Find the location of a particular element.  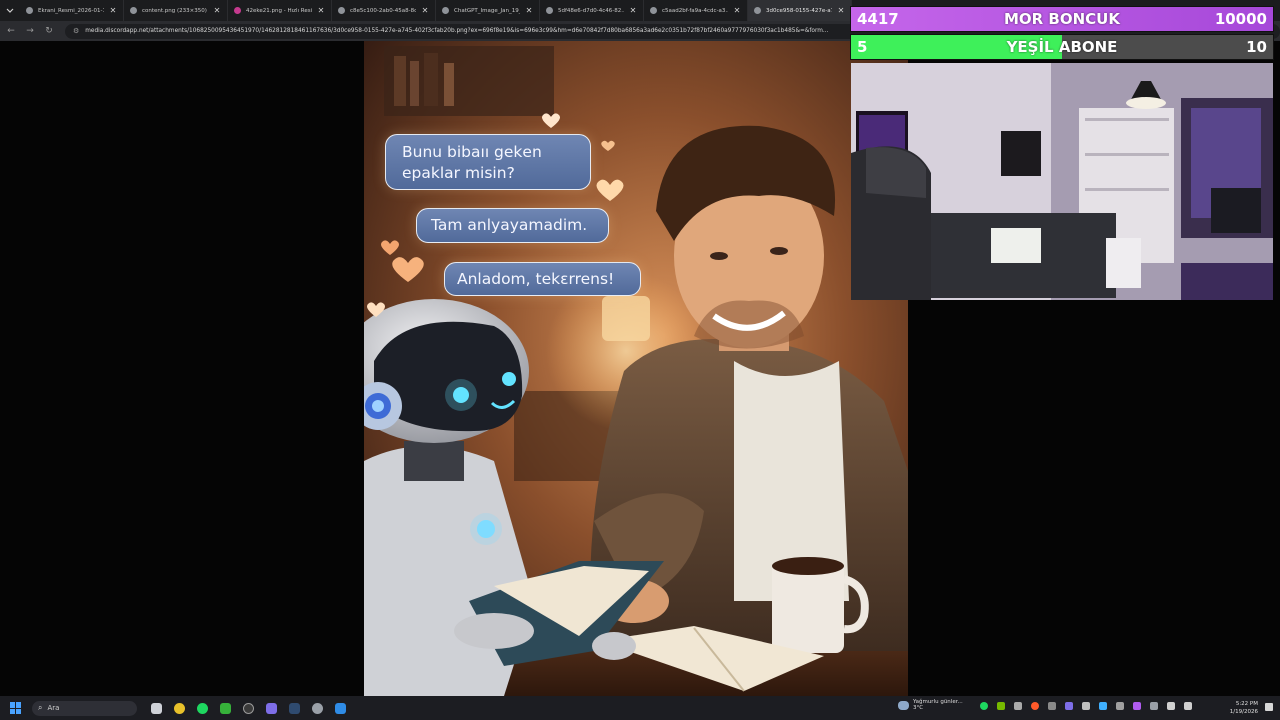

goal-label: YEŞİL ABONE is located at coordinates (1062, 47).